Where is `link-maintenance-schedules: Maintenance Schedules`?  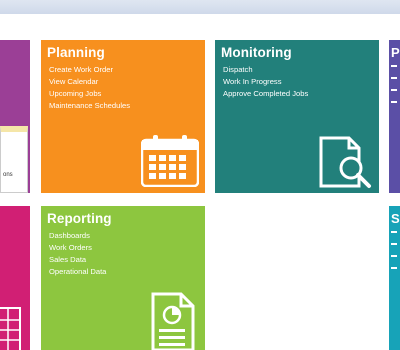
link-maintenance-schedules: Maintenance Schedules is located at coordinates (89, 106).